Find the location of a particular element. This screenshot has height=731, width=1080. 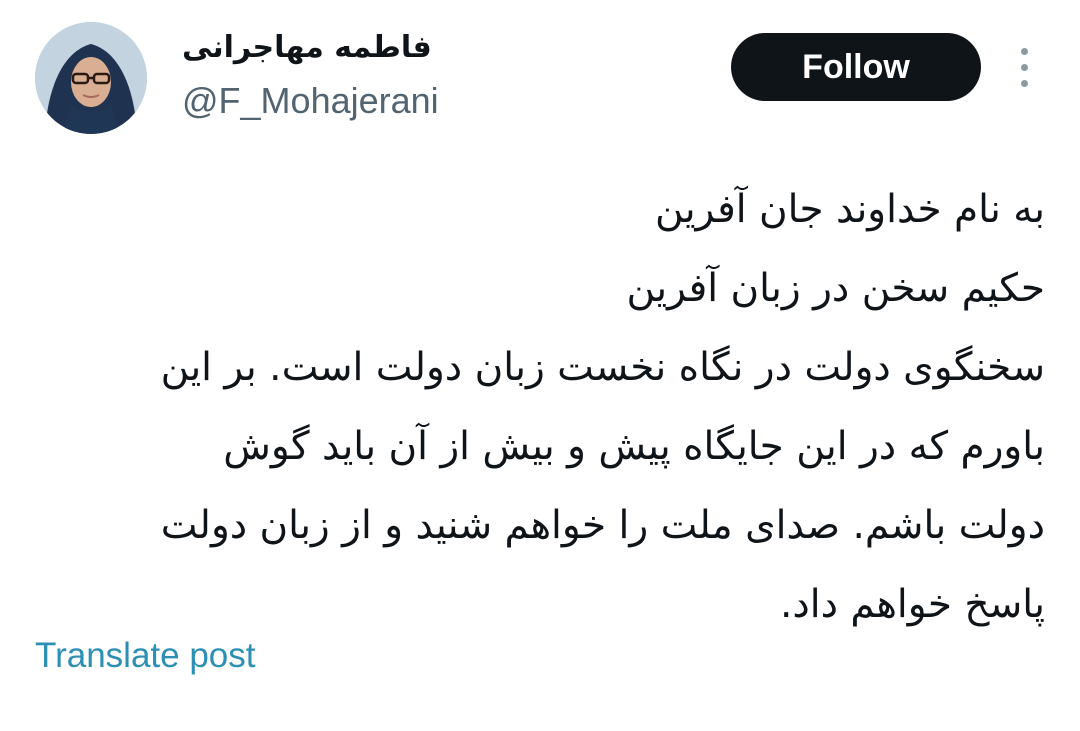

avatar-image is located at coordinates (91, 78).